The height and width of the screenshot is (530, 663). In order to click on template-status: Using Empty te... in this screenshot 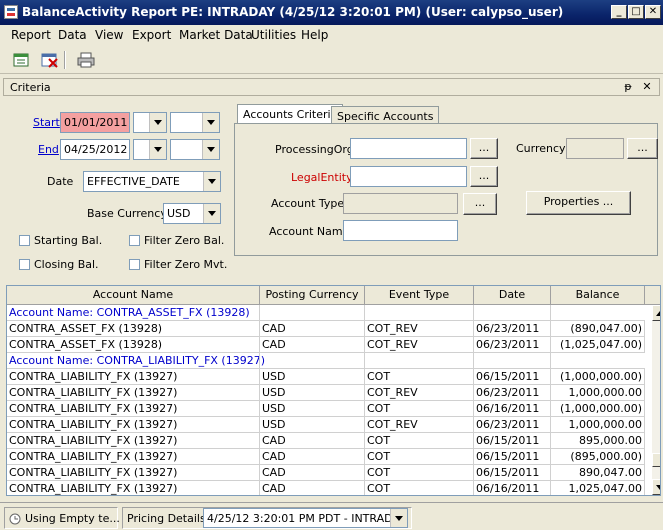, I will do `click(62, 518)`.